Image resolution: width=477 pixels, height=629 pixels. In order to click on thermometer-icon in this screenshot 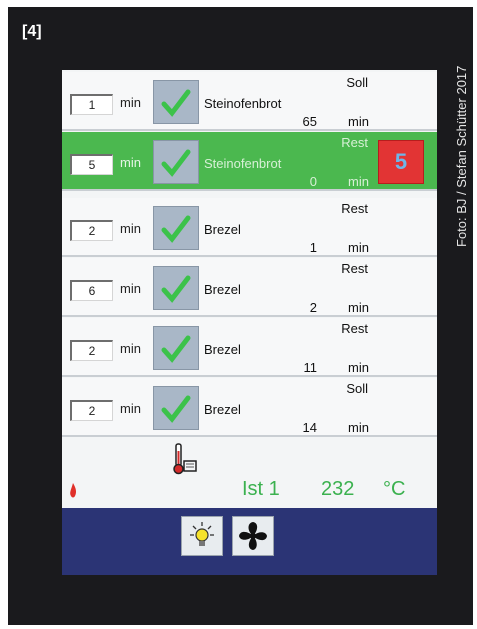, I will do `click(185, 459)`.